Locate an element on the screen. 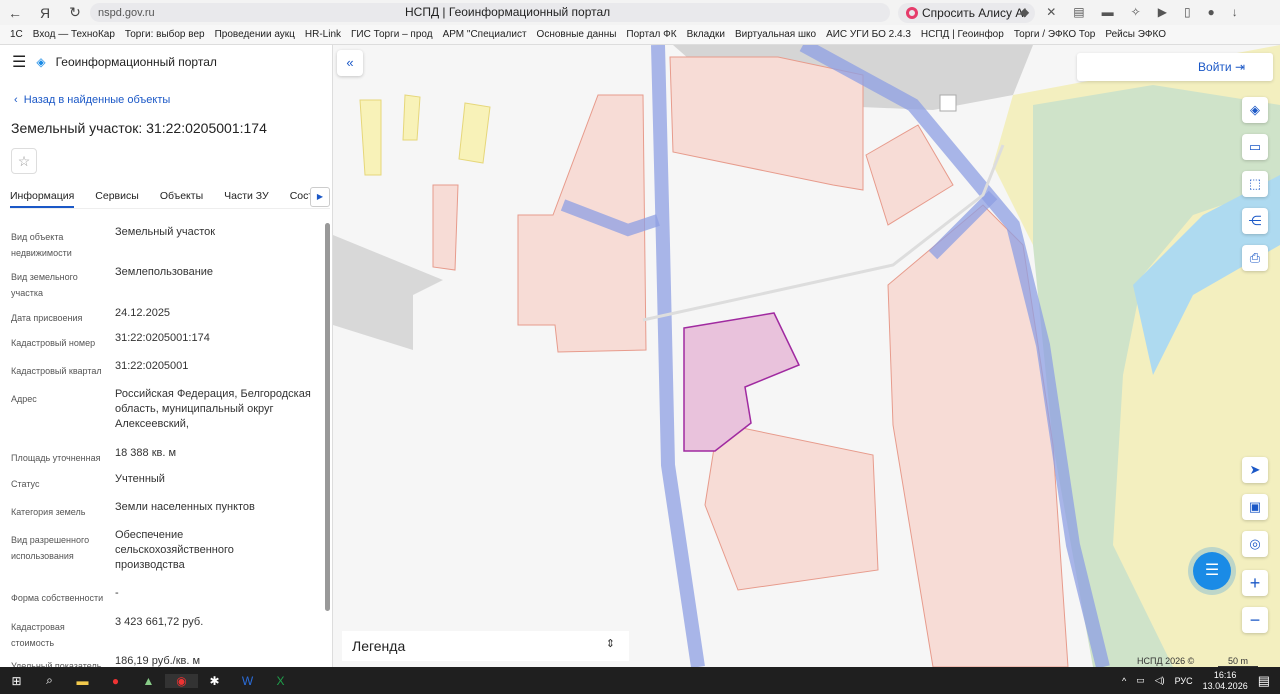 The image size is (1280, 694). bookmark: ГИС Торги – прод is located at coordinates (392, 34).